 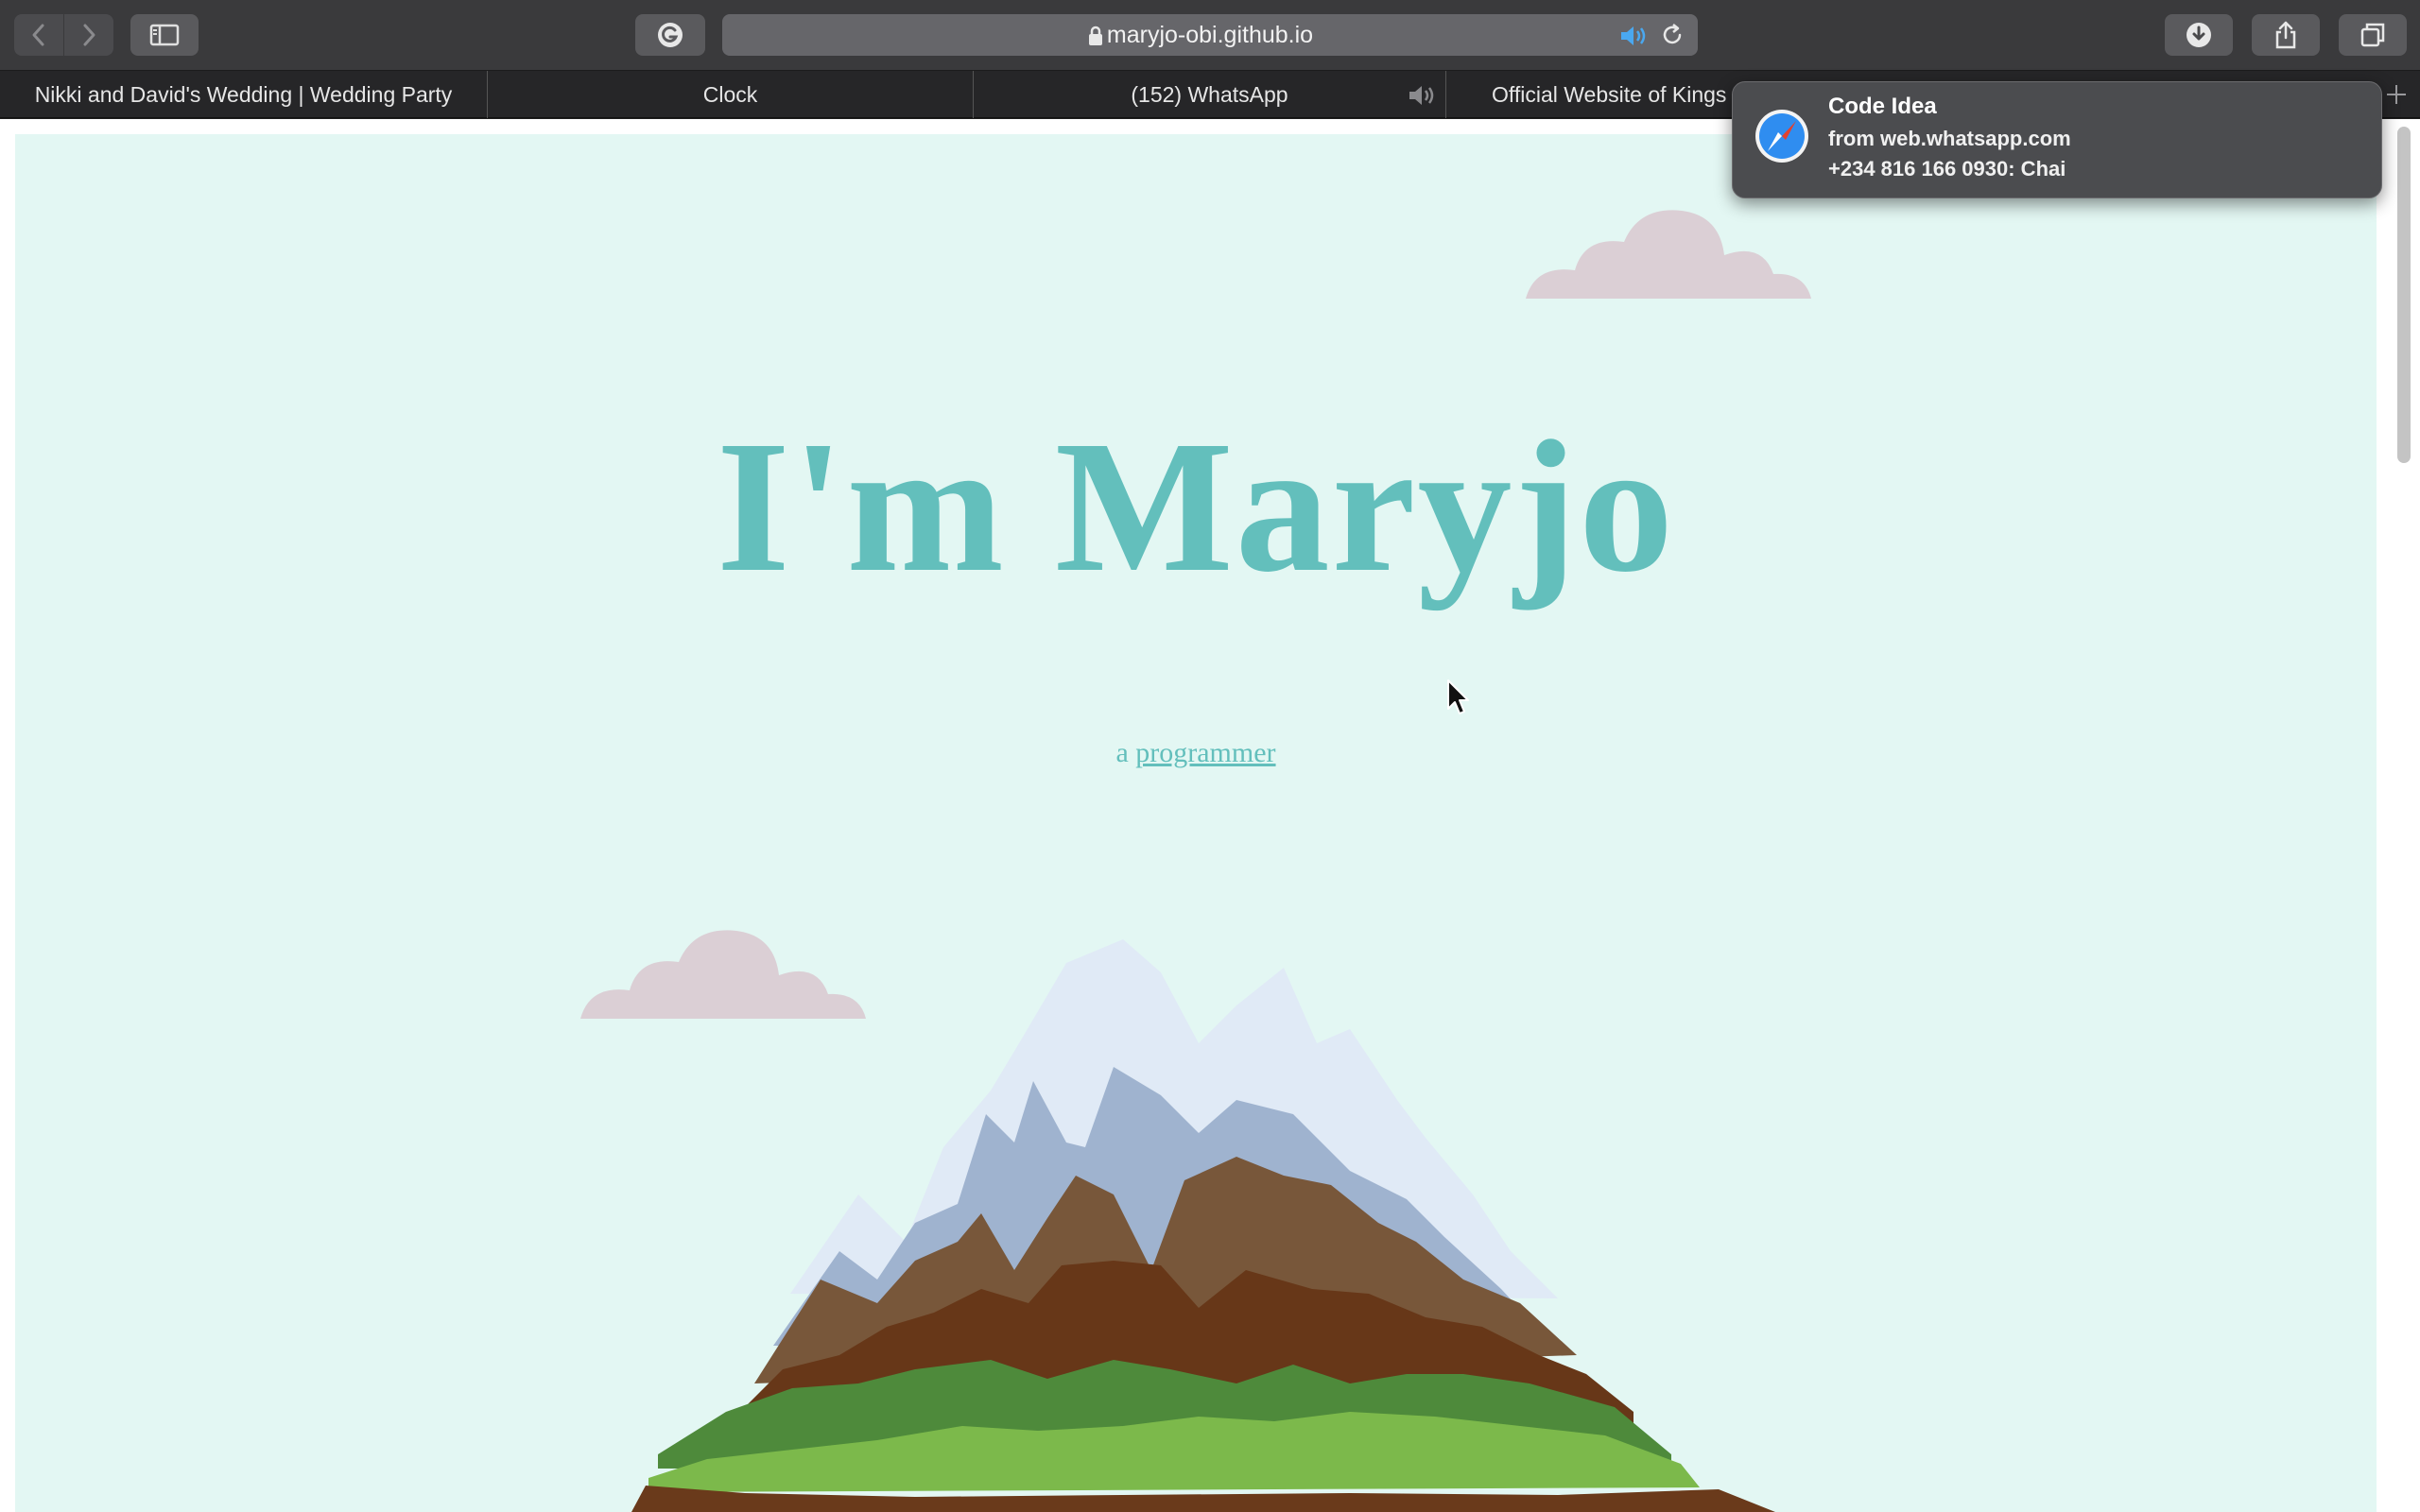 I want to click on chevron-left-icon, so click(x=38, y=35).